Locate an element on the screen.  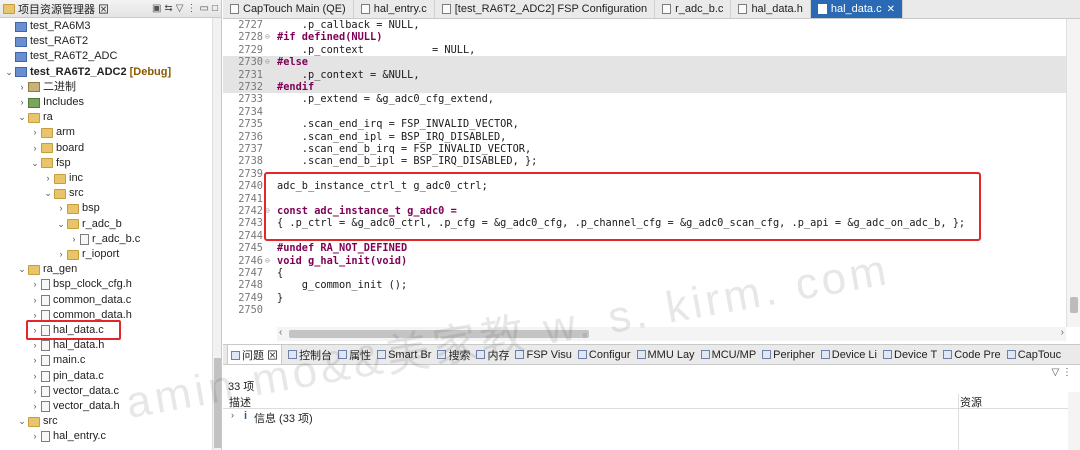
bottom-tab: 内存 is located at coordinates (492, 355).